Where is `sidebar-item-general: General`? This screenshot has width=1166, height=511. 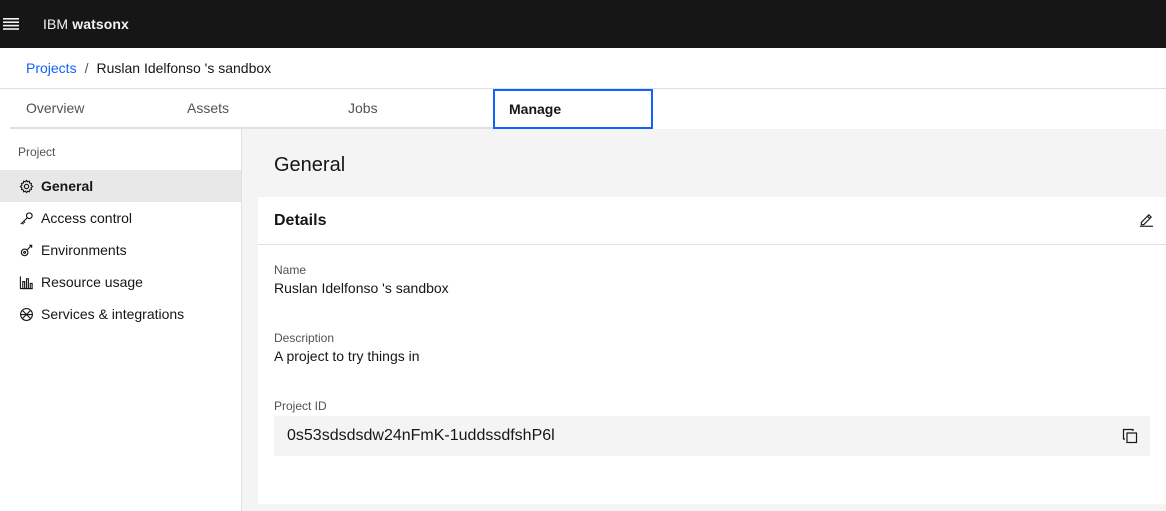
sidebar-item-general: General is located at coordinates (120, 186).